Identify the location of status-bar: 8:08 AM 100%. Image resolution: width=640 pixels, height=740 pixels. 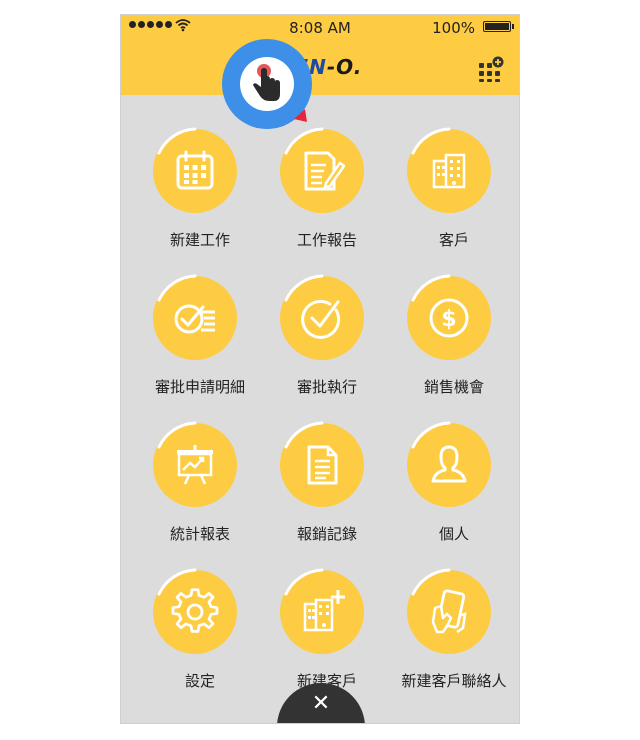
(320, 27).